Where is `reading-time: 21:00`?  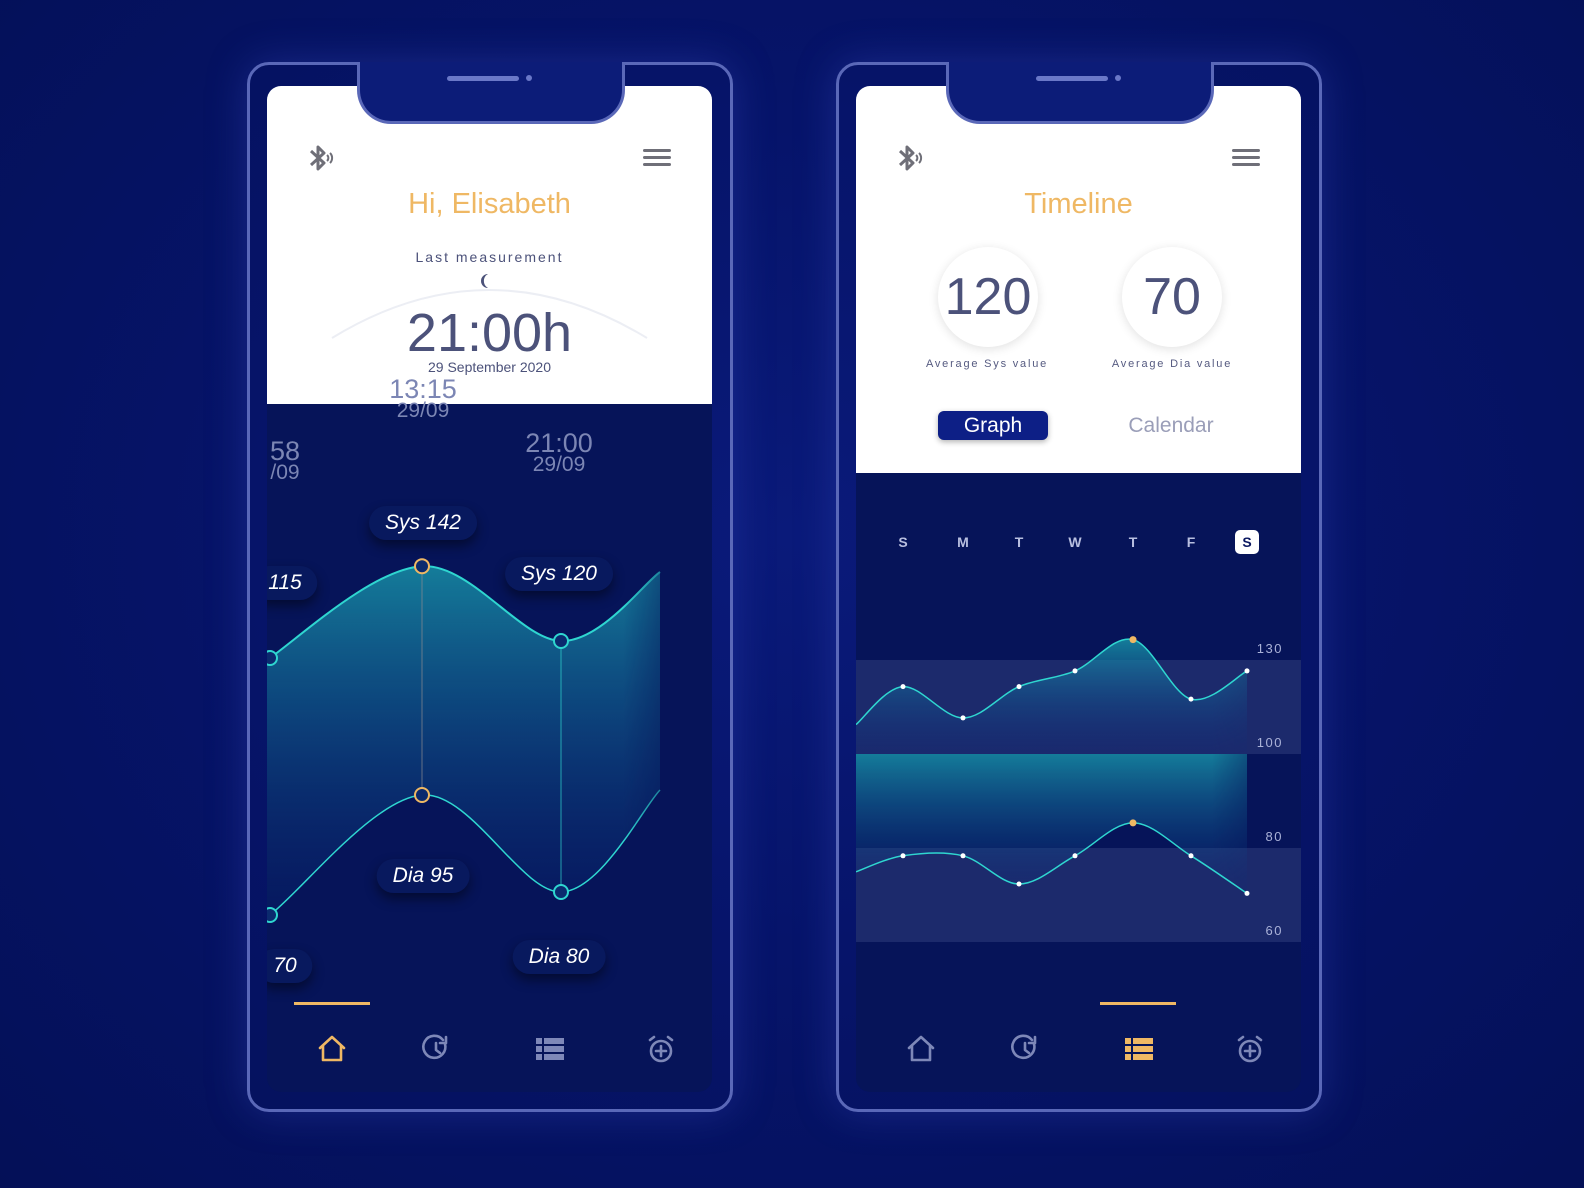 reading-time: 21:00 is located at coordinates (559, 443).